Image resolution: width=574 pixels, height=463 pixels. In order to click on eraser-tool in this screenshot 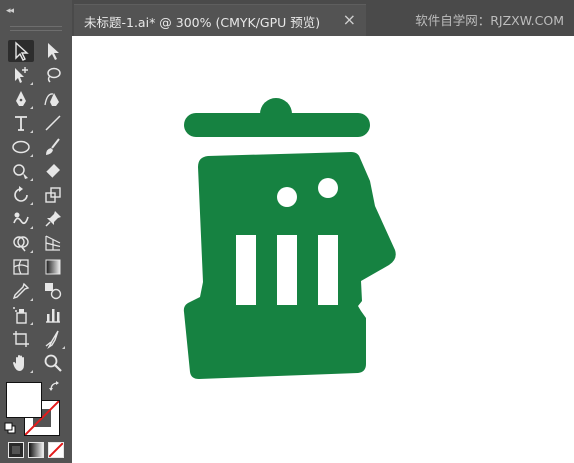, I will do `click(53, 171)`.